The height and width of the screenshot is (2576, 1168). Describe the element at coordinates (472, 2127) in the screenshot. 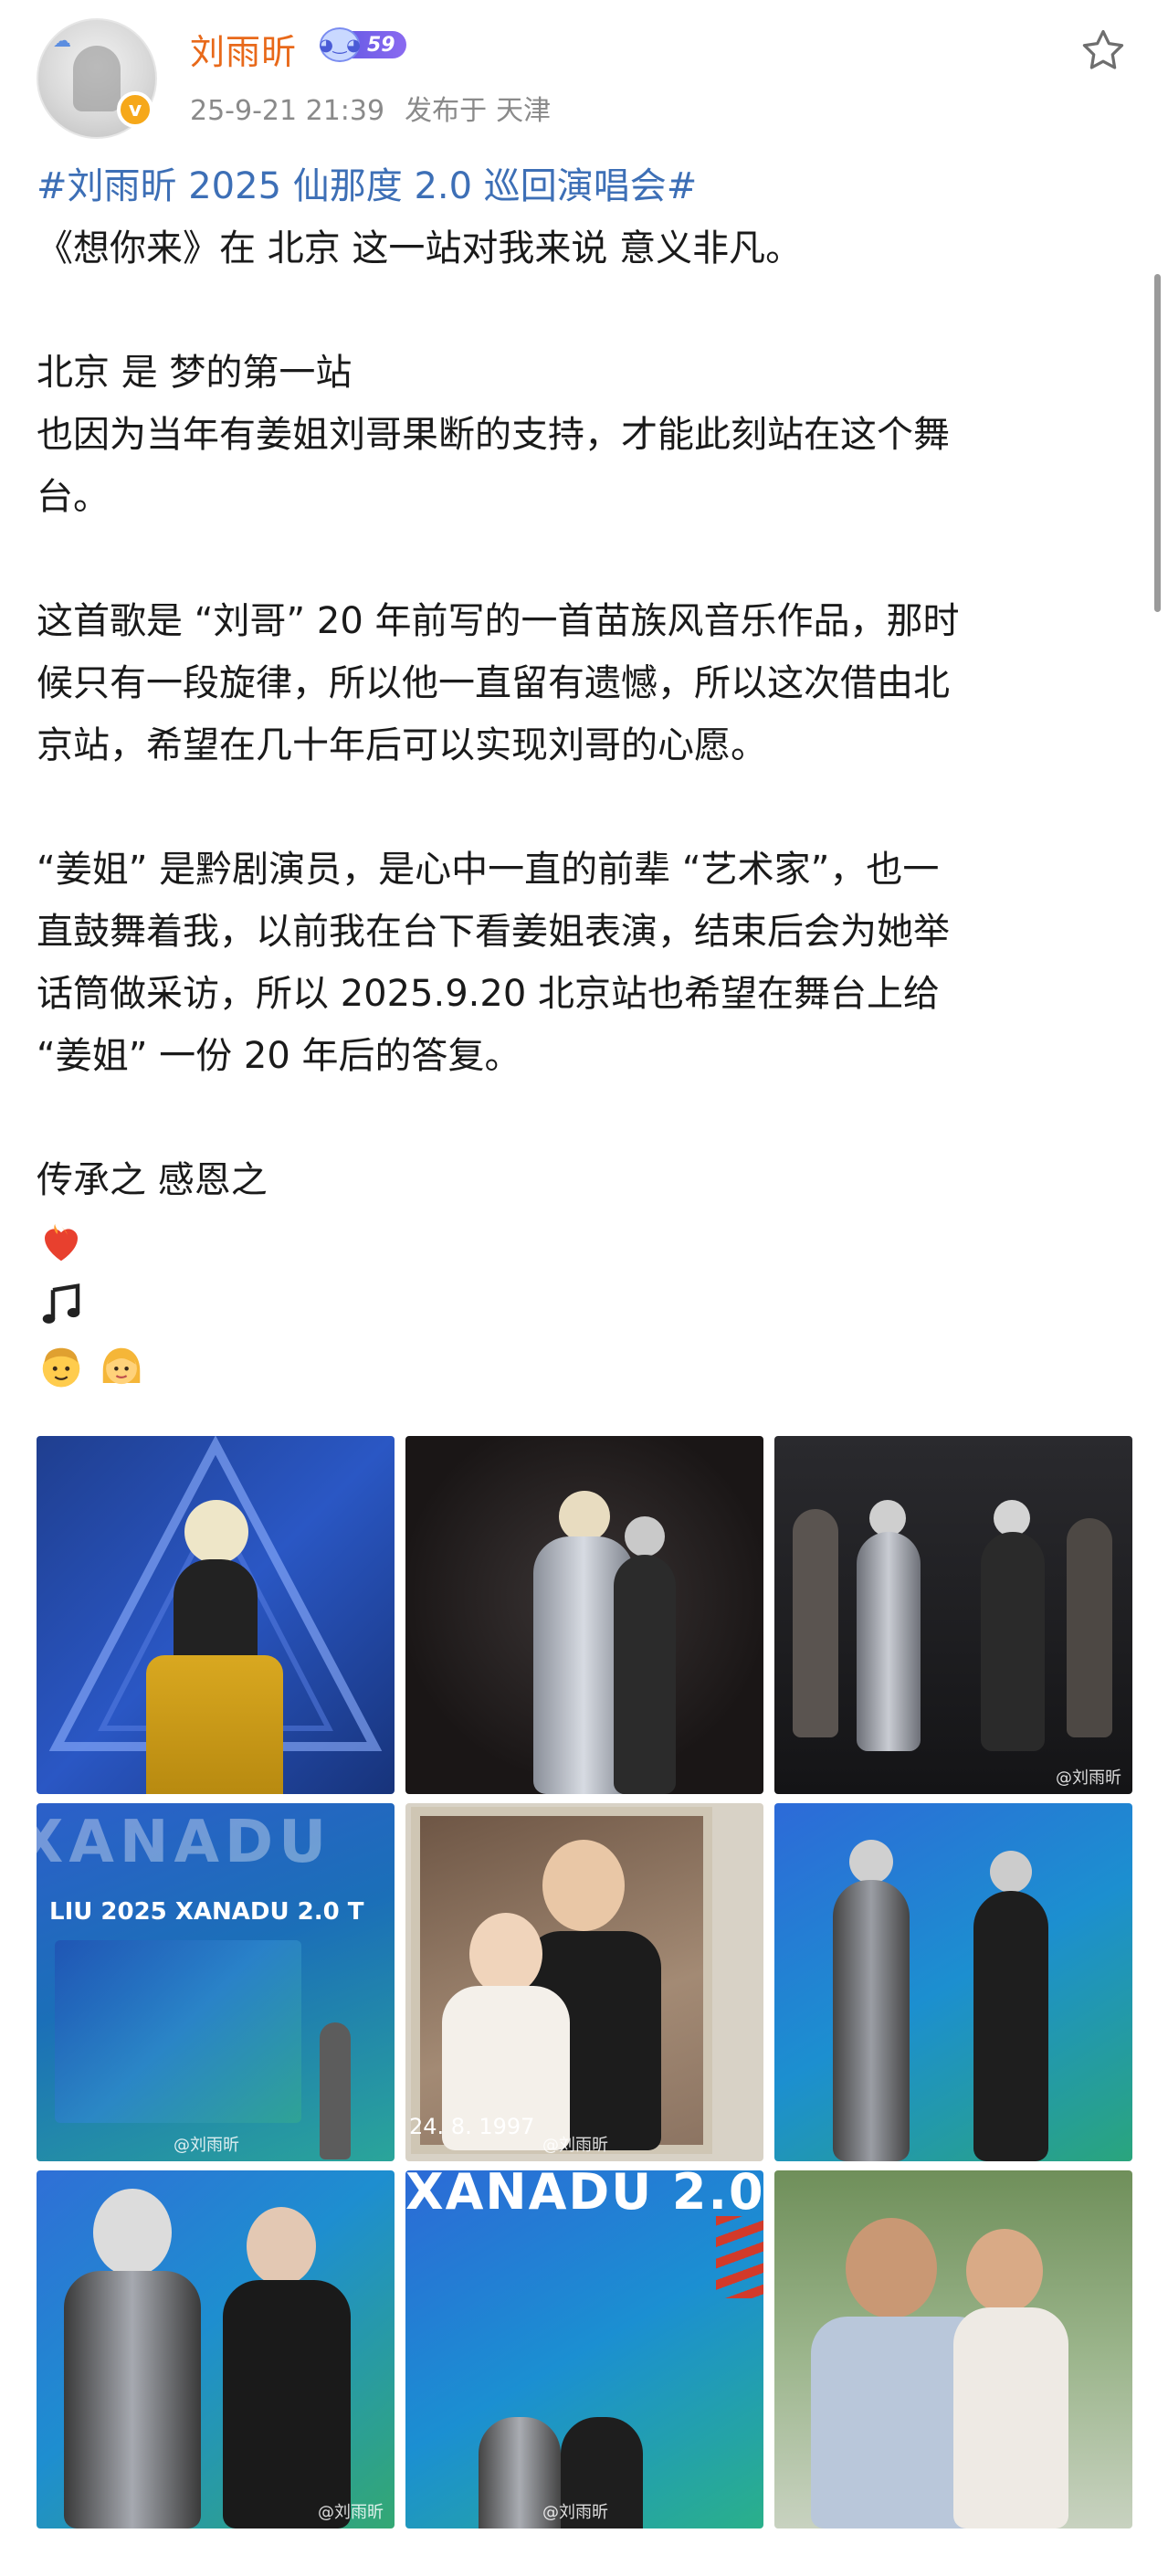

I see `photo-date: 24. 8. 1997` at that location.